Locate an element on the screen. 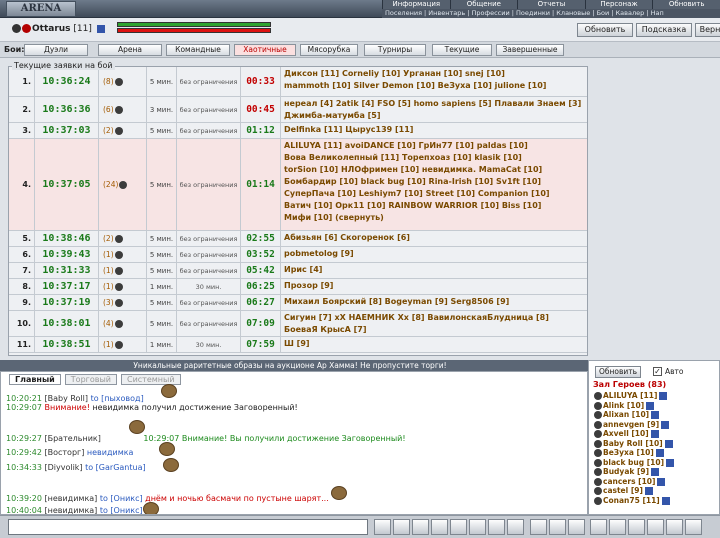 The image size is (720, 538). translit-icon is located at coordinates (477, 527).